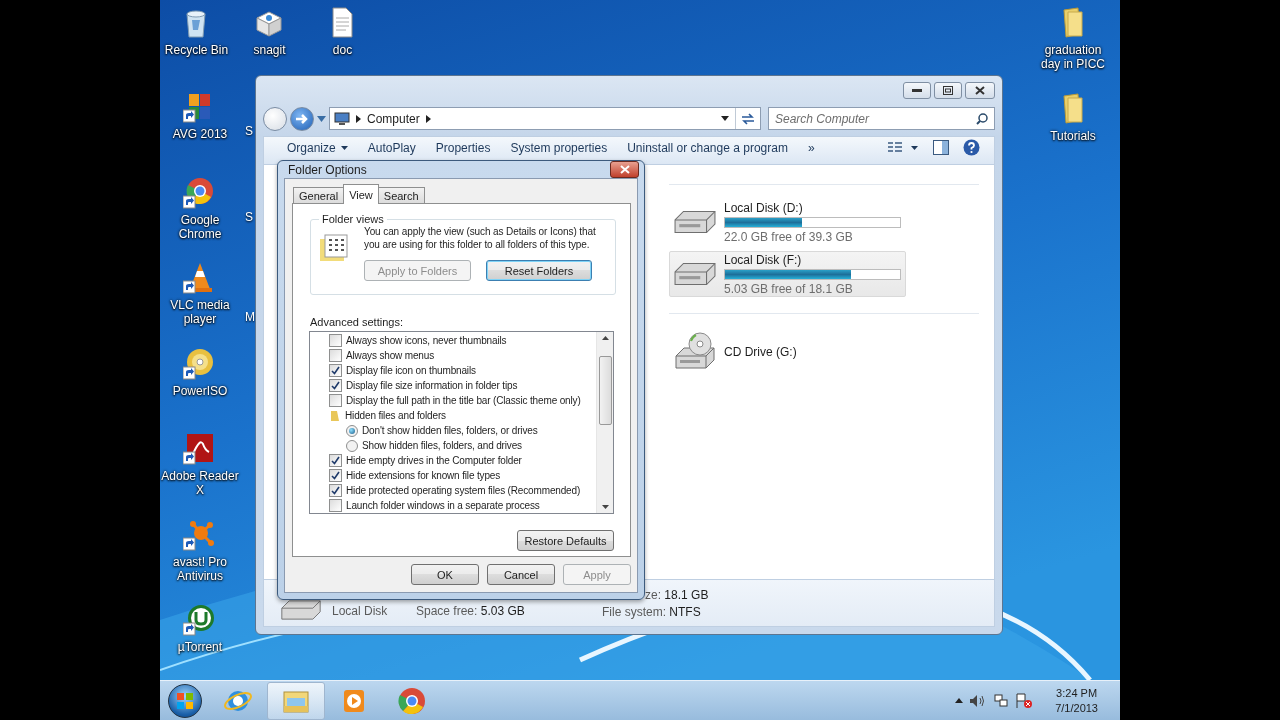  I want to click on icon-label: AVG 2013, so click(200, 134).